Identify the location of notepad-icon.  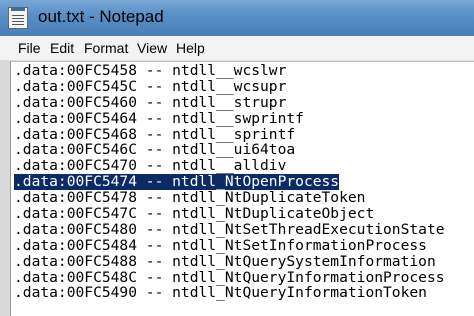
(18, 18).